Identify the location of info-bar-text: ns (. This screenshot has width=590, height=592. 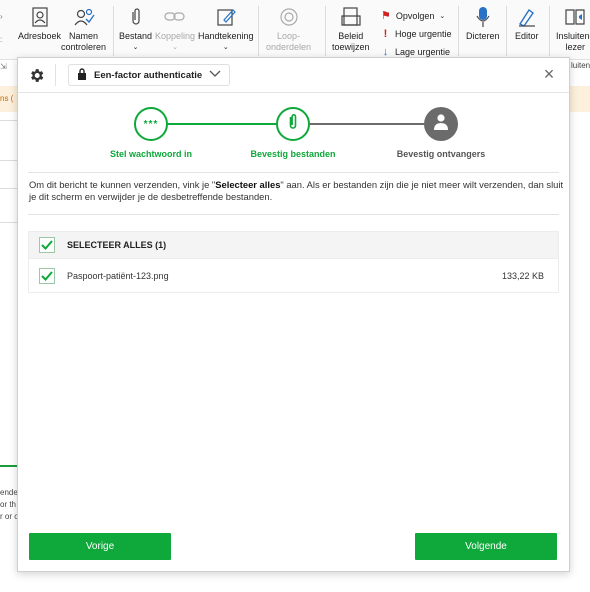
(7, 98).